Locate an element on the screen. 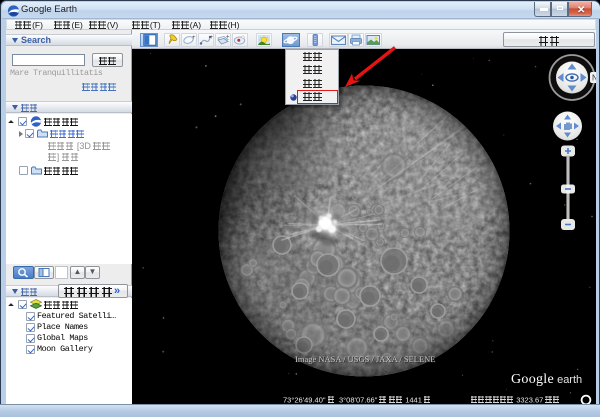  svg-text: N is located at coordinates (594, 78).